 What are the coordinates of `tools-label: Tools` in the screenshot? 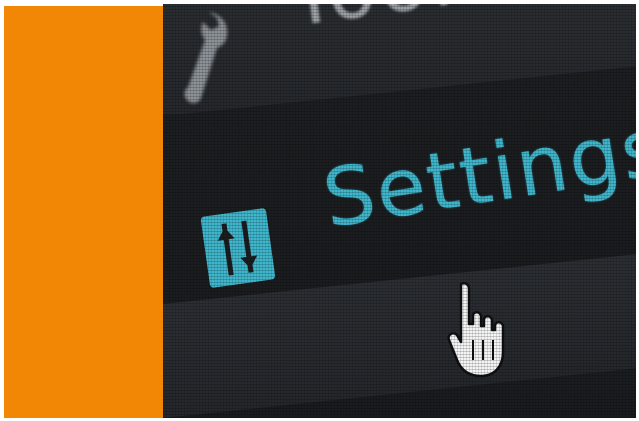 It's located at (394, 24).